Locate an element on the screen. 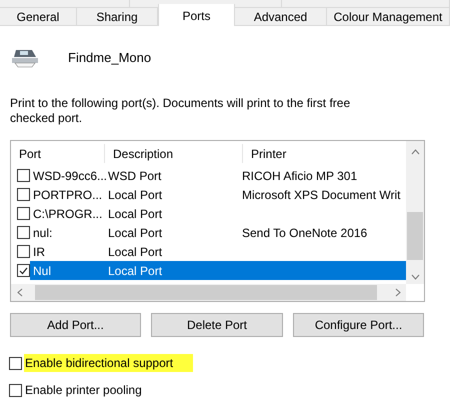 The image size is (450, 405). vertical-scrollbar is located at coordinates (415, 212).